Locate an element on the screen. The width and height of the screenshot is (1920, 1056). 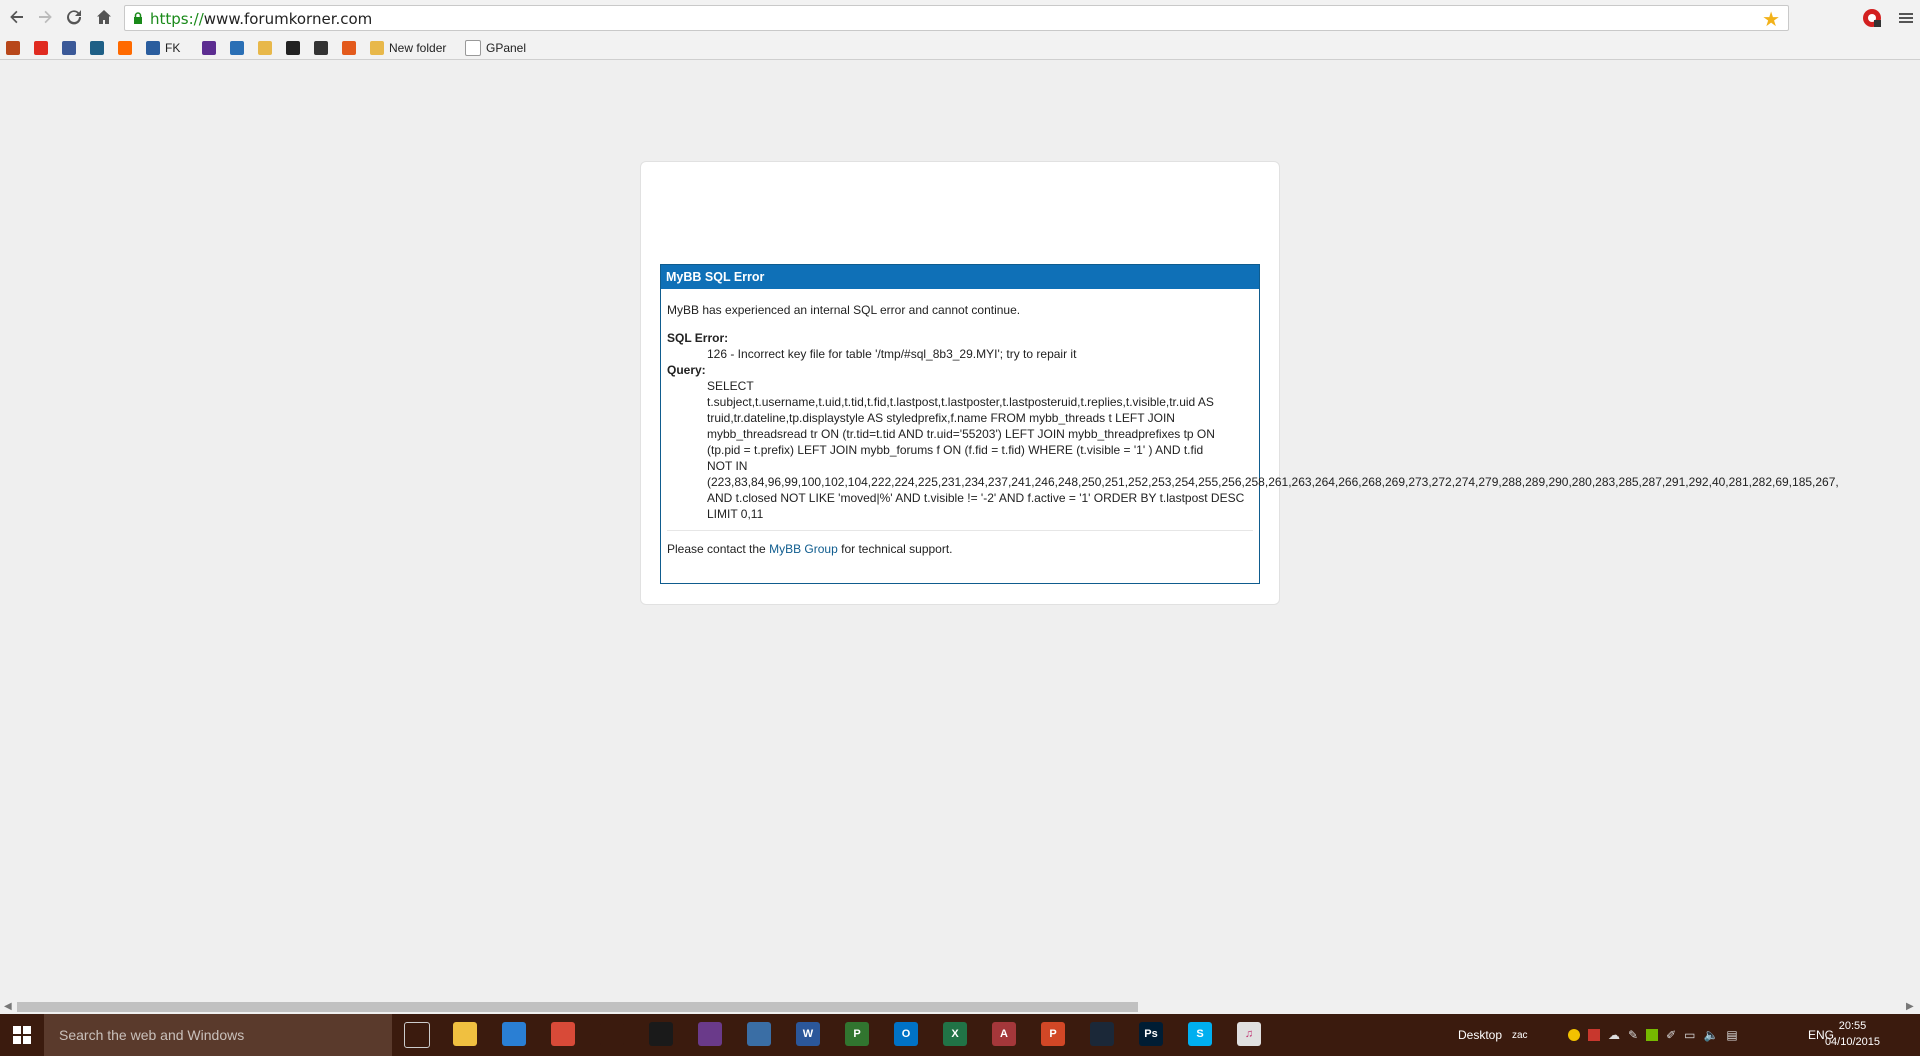
bookmark-item: New folder is located at coordinates (408, 48).